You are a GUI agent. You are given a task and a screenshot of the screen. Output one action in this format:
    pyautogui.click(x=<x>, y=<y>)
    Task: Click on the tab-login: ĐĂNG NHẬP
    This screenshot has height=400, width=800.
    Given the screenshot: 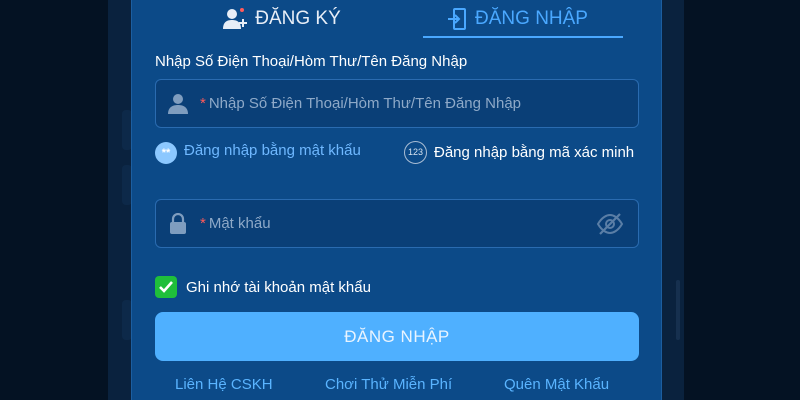 What is the action you would take?
    pyautogui.click(x=517, y=19)
    